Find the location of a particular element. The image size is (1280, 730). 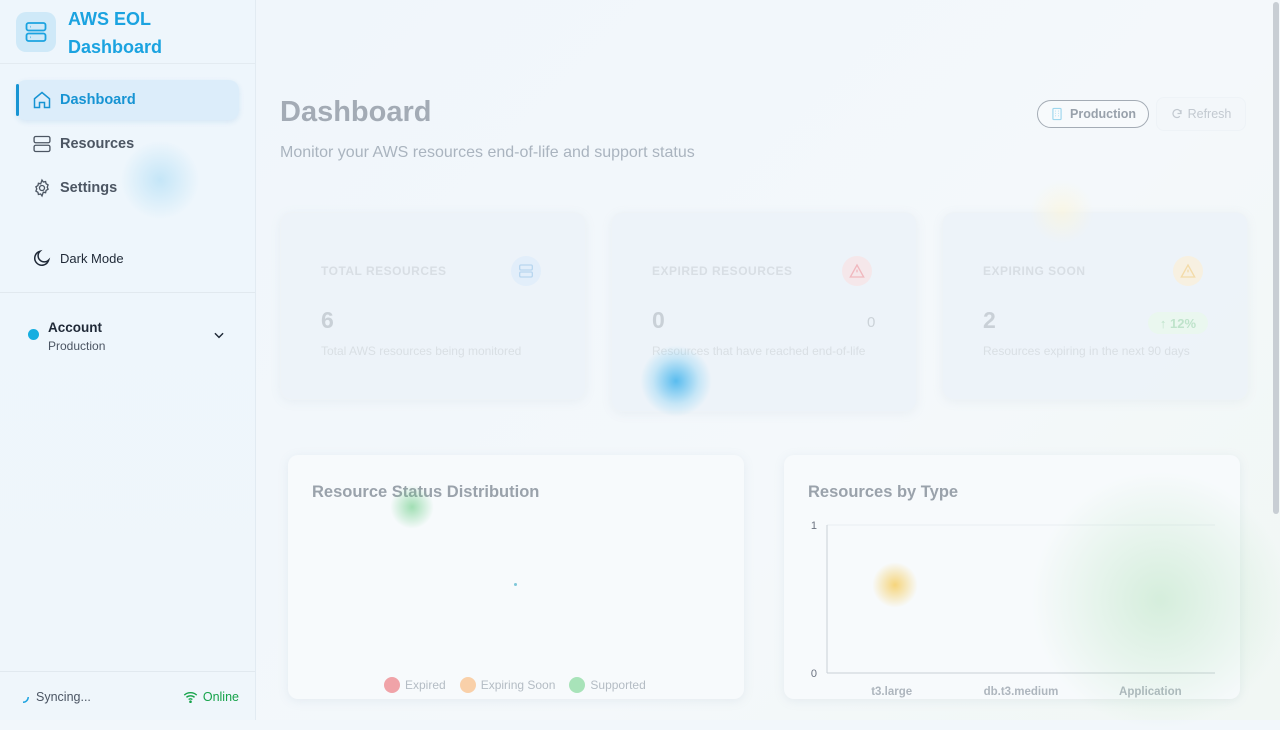

brand-header: AWS EOL Dashboard is located at coordinates (127, 32).